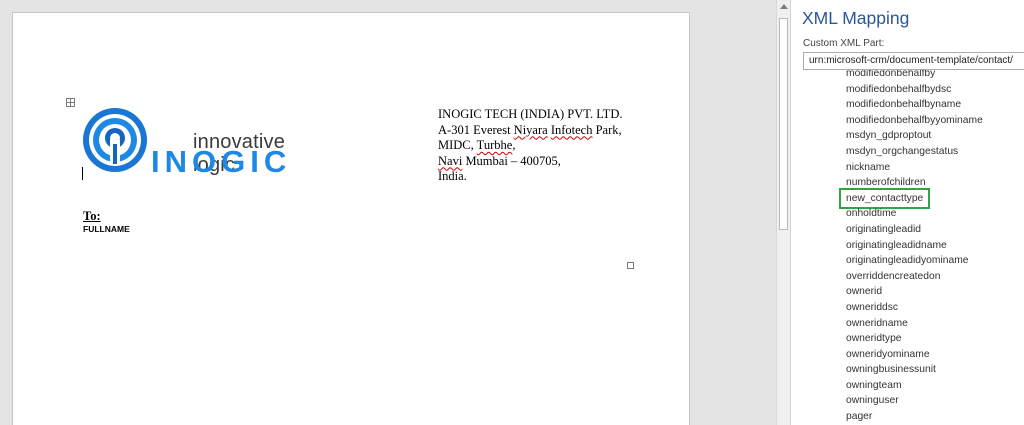  Describe the element at coordinates (907, 261) in the screenshot. I see `xml-node-label: originatingleadidyominame` at that location.